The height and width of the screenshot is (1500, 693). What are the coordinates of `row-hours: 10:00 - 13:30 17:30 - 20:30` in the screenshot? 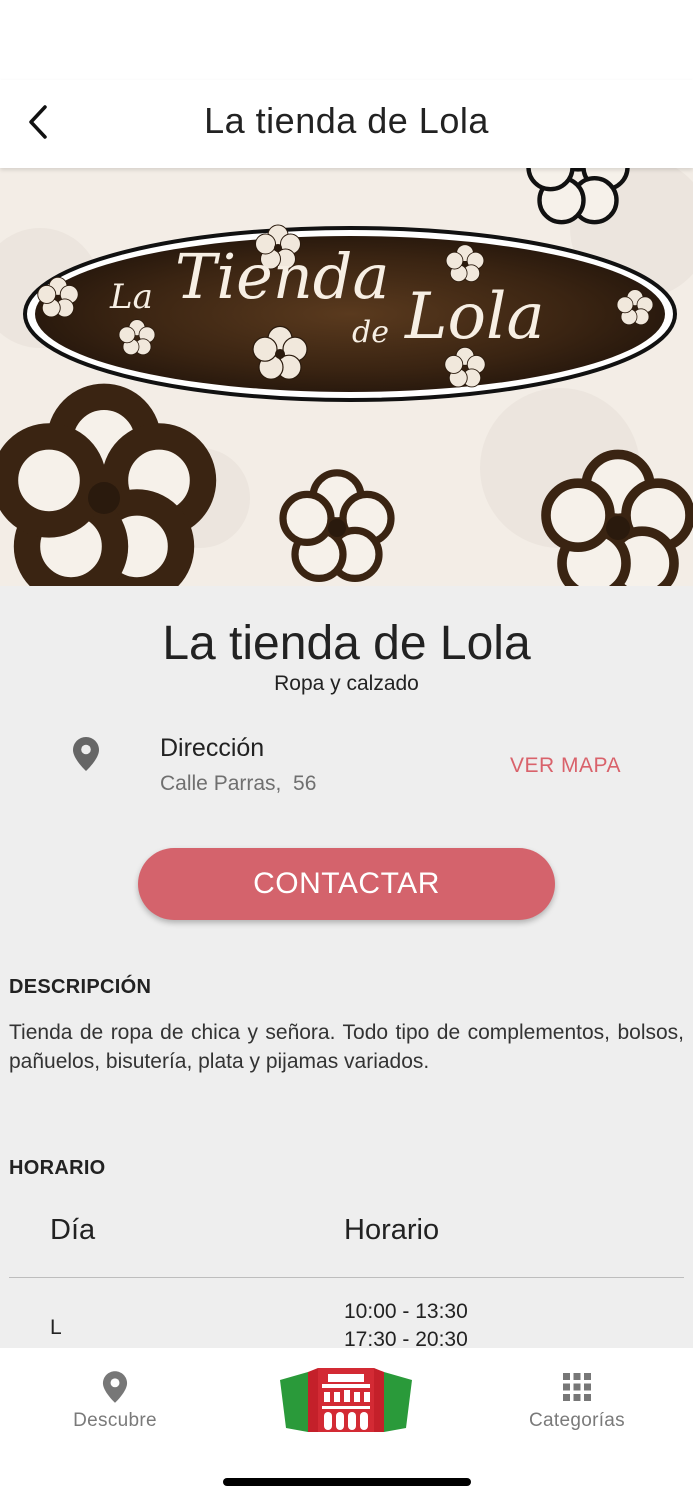 It's located at (406, 1323).